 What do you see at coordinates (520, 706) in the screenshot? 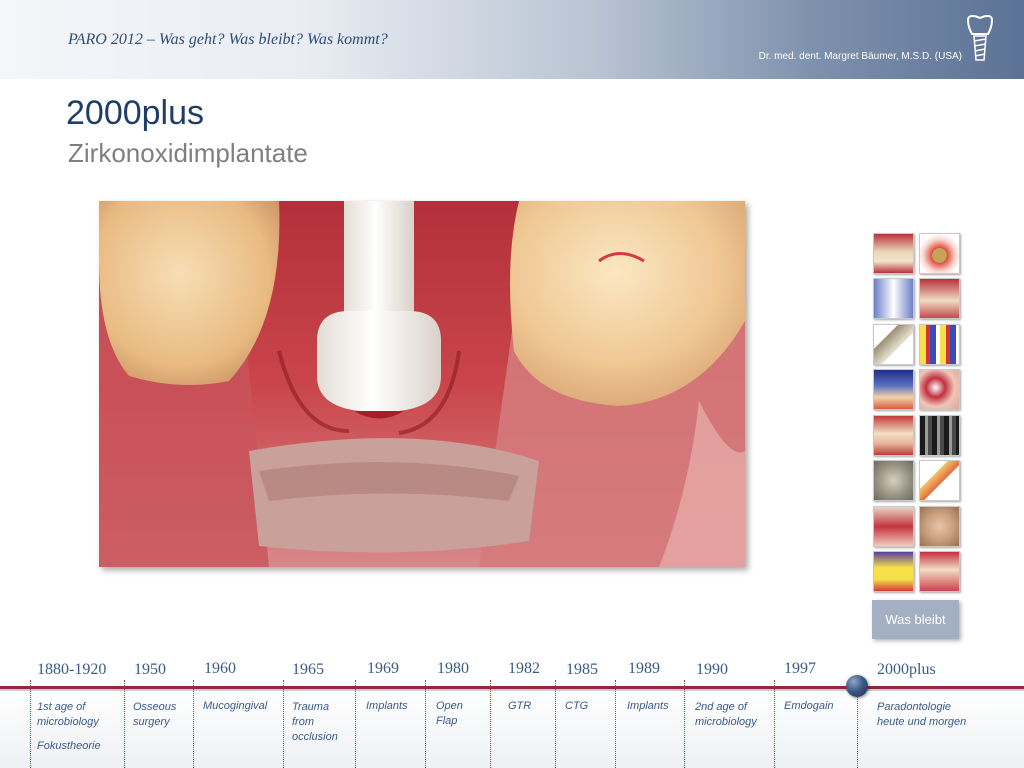
I see `timeline-description: GTR` at bounding box center [520, 706].